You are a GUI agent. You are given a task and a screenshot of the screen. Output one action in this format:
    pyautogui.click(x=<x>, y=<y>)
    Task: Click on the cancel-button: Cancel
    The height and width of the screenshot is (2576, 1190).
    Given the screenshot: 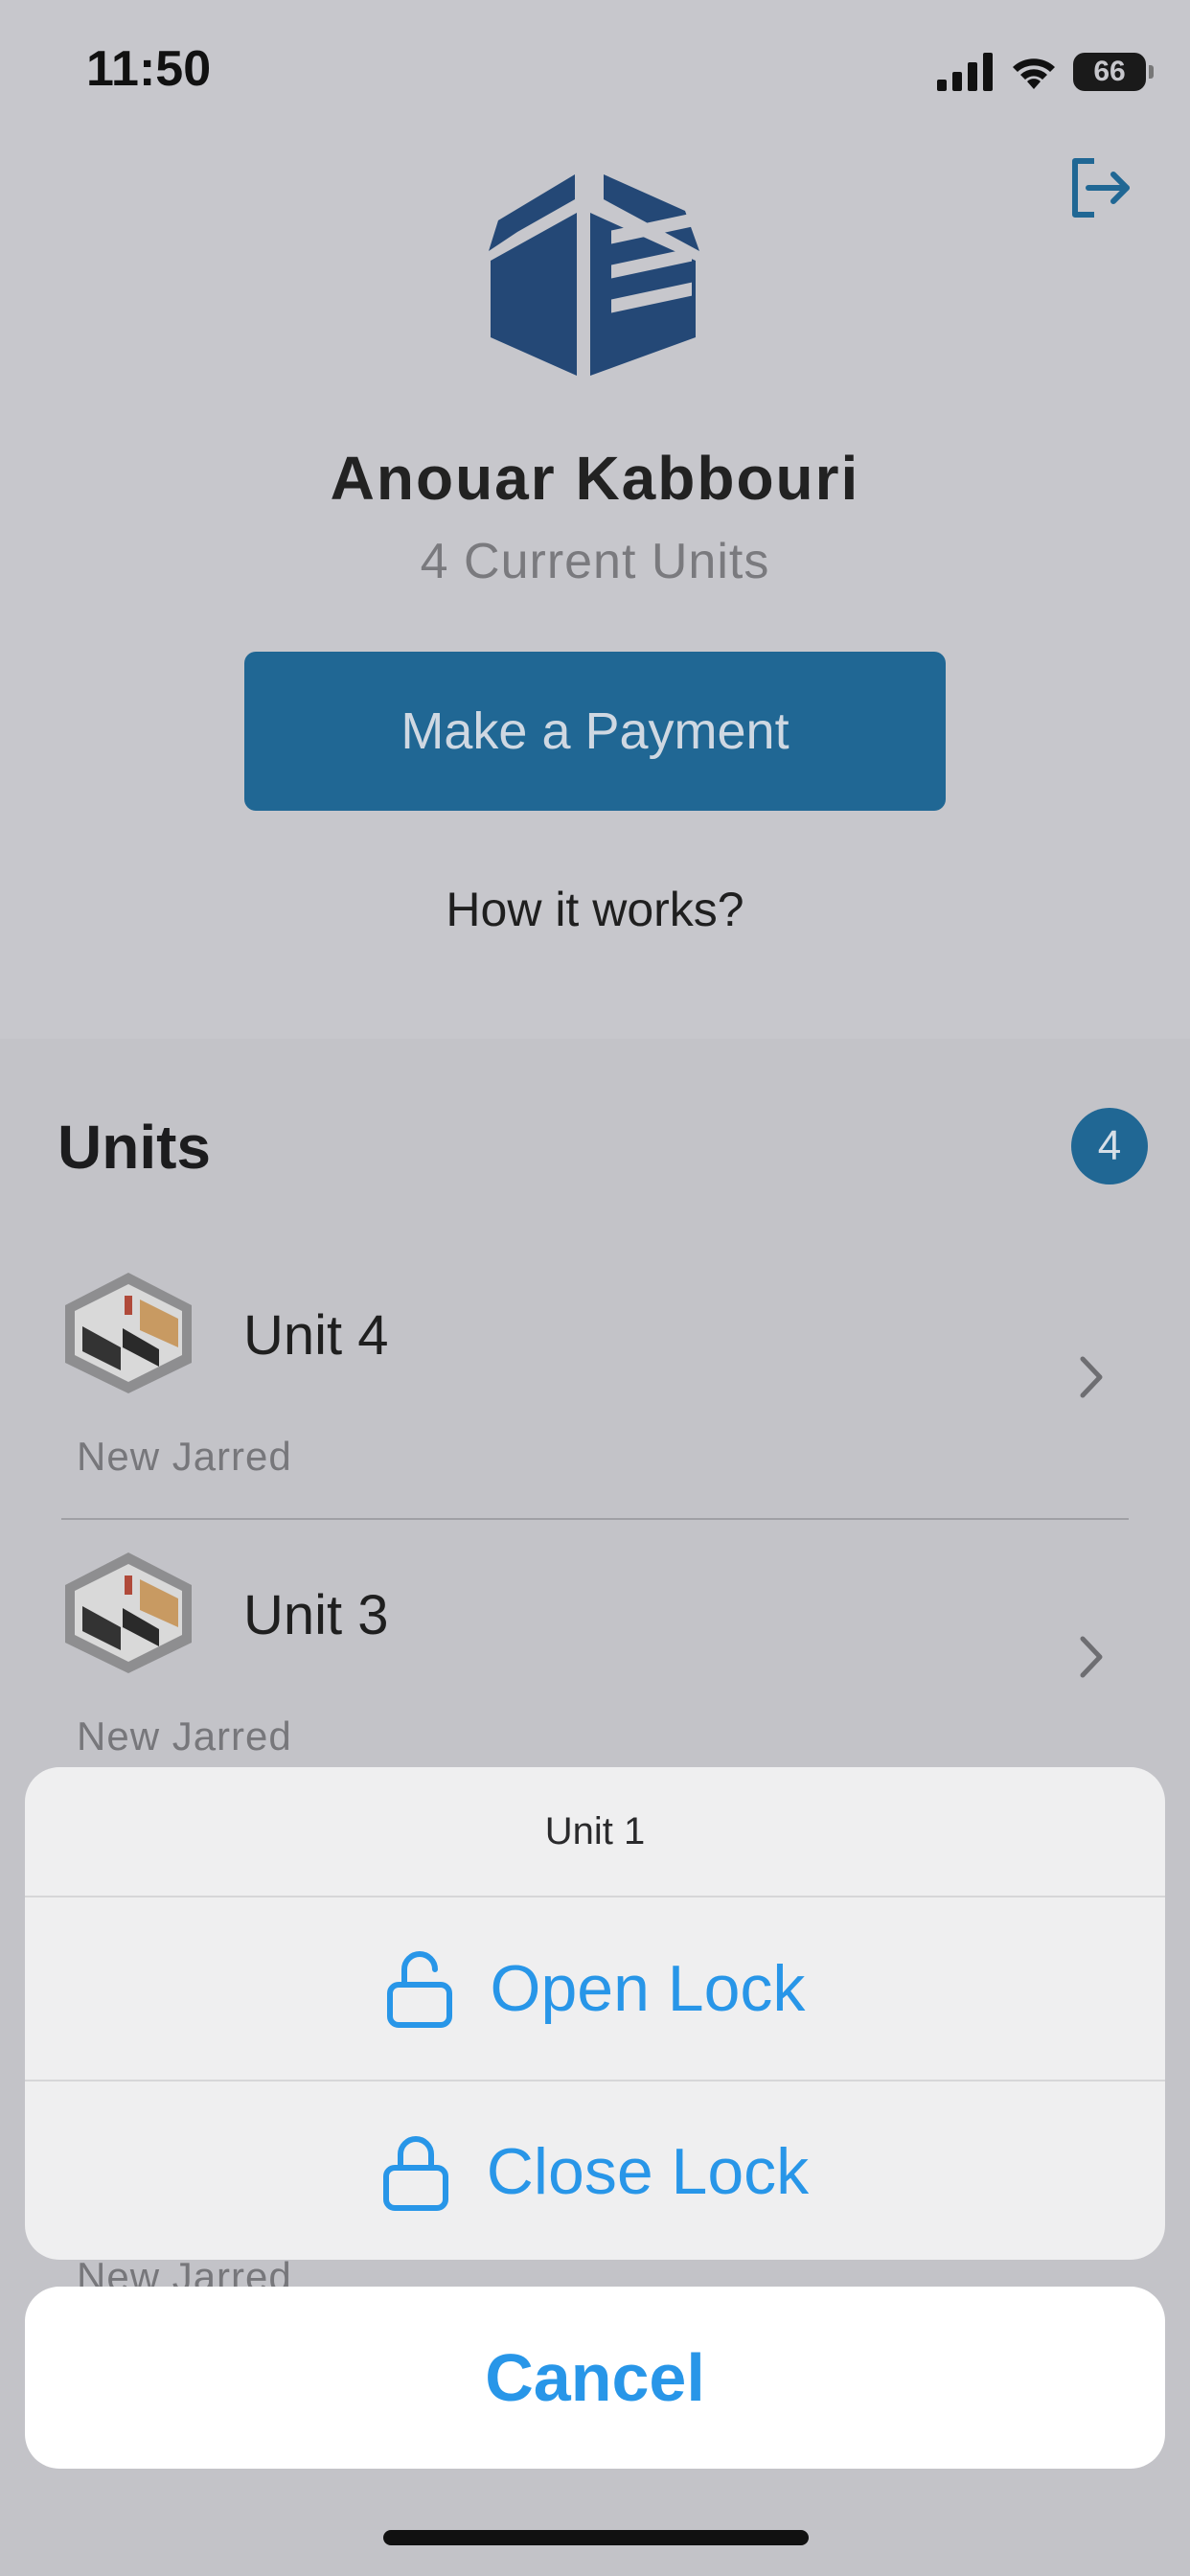 What is the action you would take?
    pyautogui.click(x=595, y=2378)
    